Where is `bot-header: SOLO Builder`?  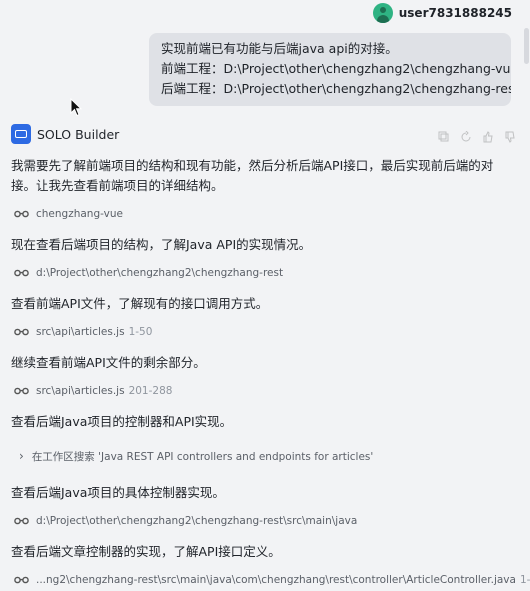 bot-header: SOLO Builder is located at coordinates (263, 134).